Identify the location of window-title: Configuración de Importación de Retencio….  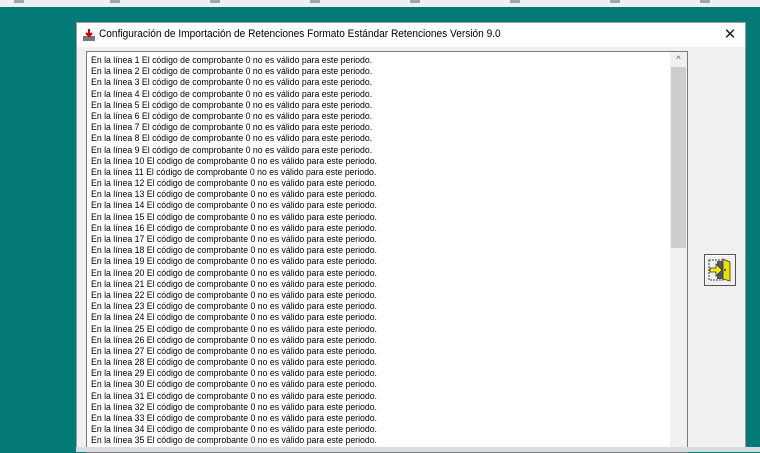
(300, 34).